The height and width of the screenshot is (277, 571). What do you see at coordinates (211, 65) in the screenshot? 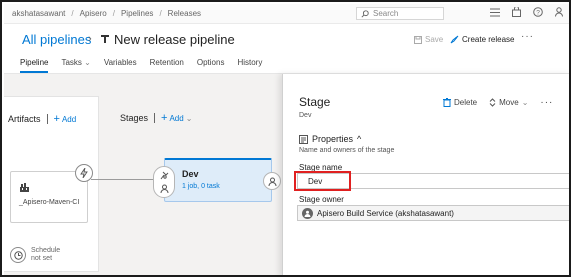
I see `tab-options: Options` at bounding box center [211, 65].